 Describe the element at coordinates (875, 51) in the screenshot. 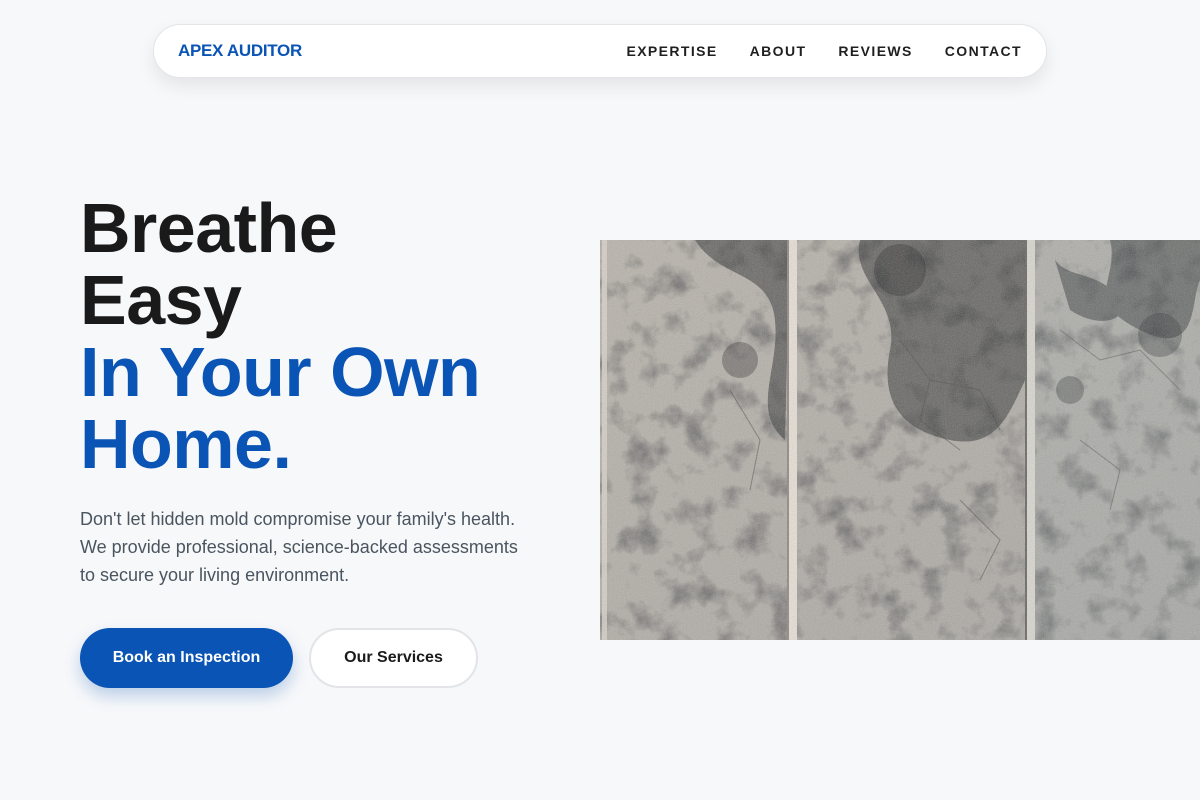

I see `nav-link-reviews: REVIEWS` at that location.